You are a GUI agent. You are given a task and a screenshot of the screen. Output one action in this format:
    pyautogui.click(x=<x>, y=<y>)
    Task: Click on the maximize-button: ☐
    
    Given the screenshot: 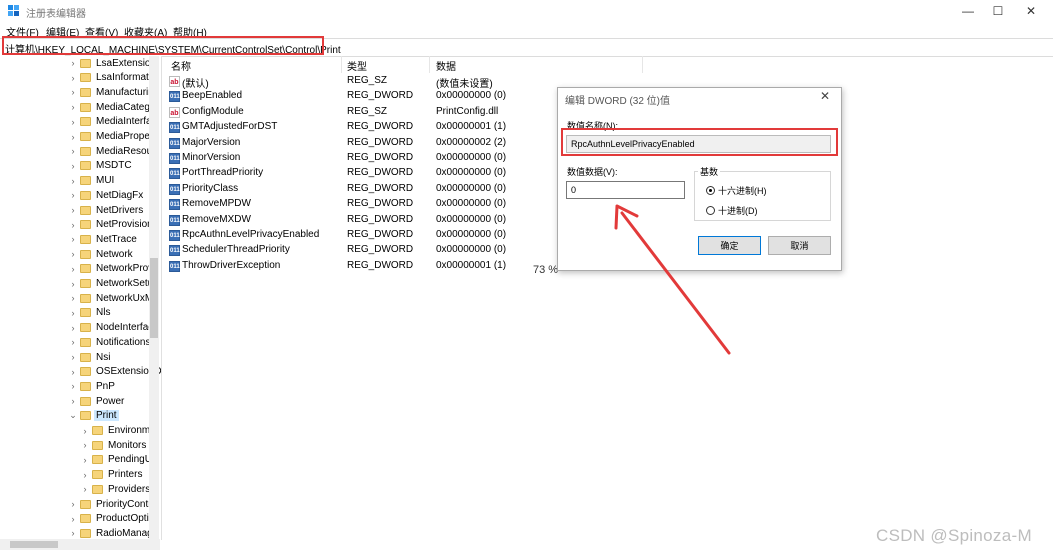 What is the action you would take?
    pyautogui.click(x=998, y=11)
    